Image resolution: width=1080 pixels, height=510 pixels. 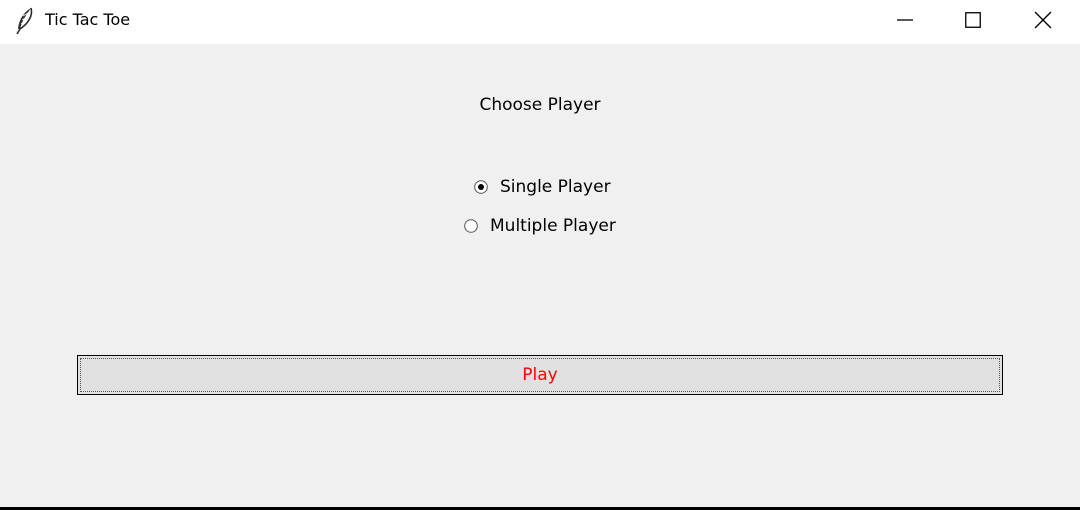 What do you see at coordinates (553, 226) in the screenshot?
I see `multiple-player-label: Multiple Player` at bounding box center [553, 226].